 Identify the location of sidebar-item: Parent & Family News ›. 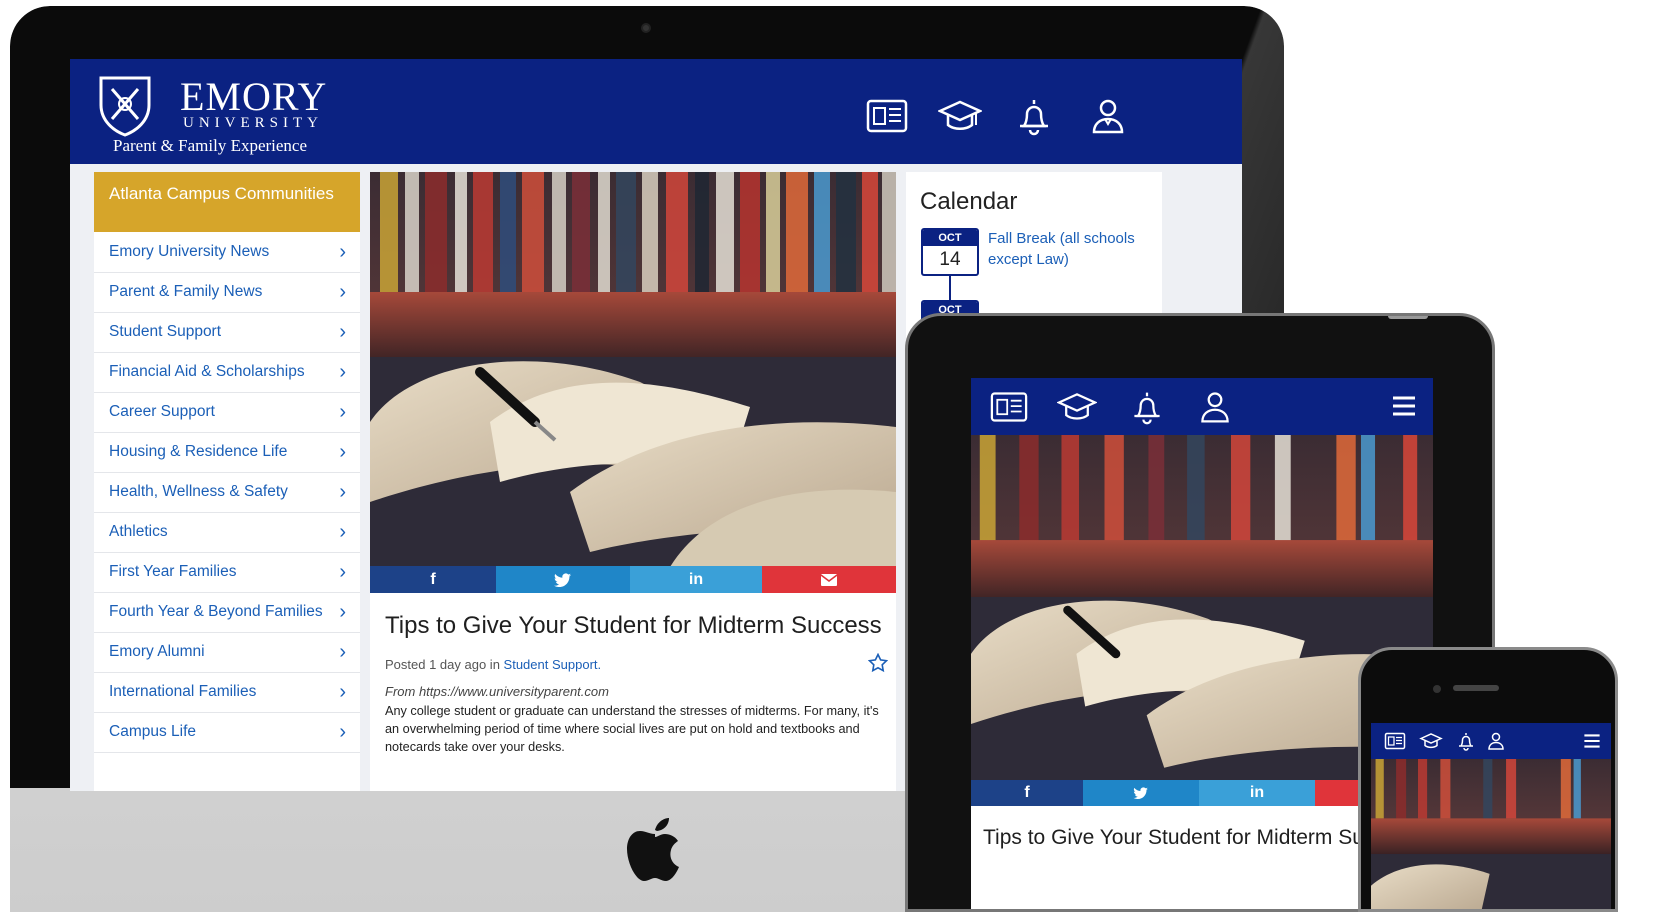
(227, 292).